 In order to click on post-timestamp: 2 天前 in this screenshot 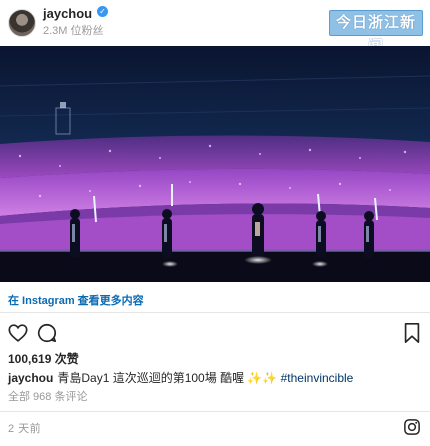, I will do `click(25, 429)`.